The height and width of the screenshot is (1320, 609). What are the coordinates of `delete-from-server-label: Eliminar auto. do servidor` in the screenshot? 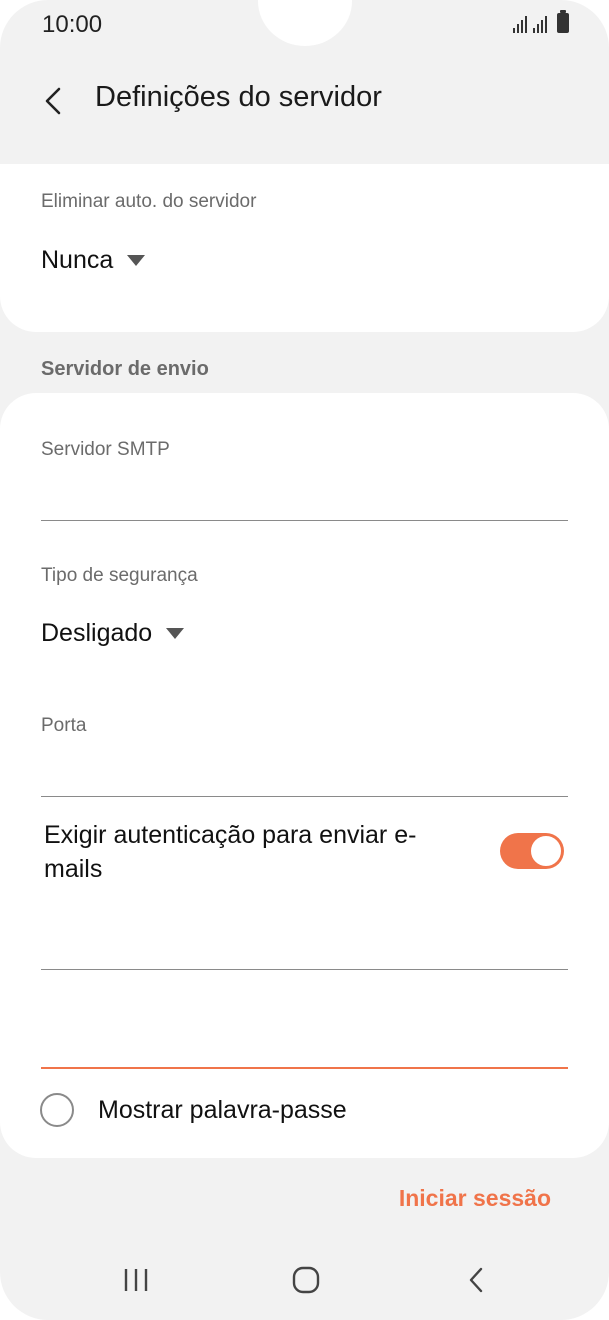 It's located at (149, 201).